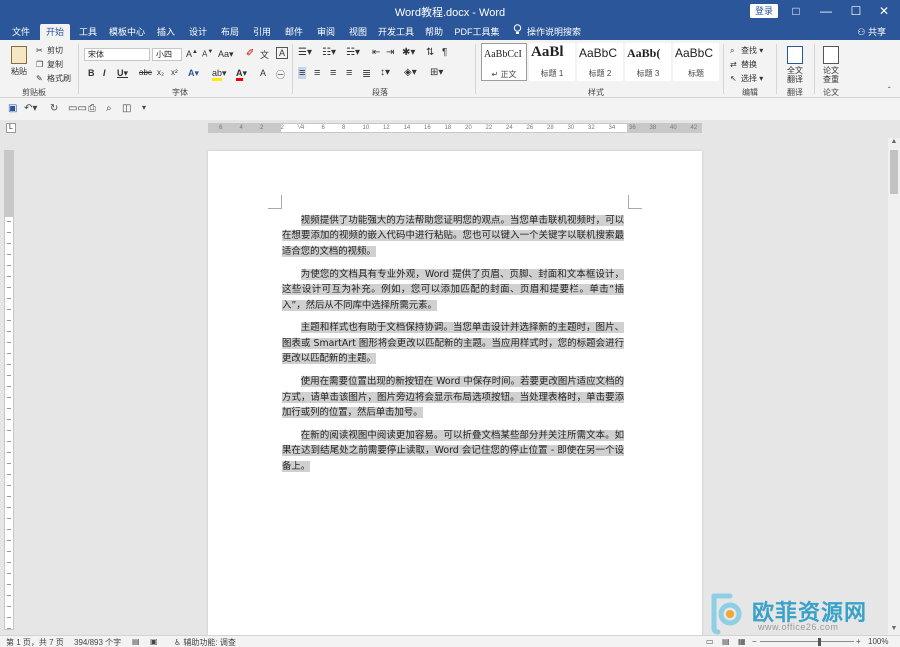  What do you see at coordinates (894, 630) in the screenshot?
I see `scroll-down-arrow: ▼` at bounding box center [894, 630].